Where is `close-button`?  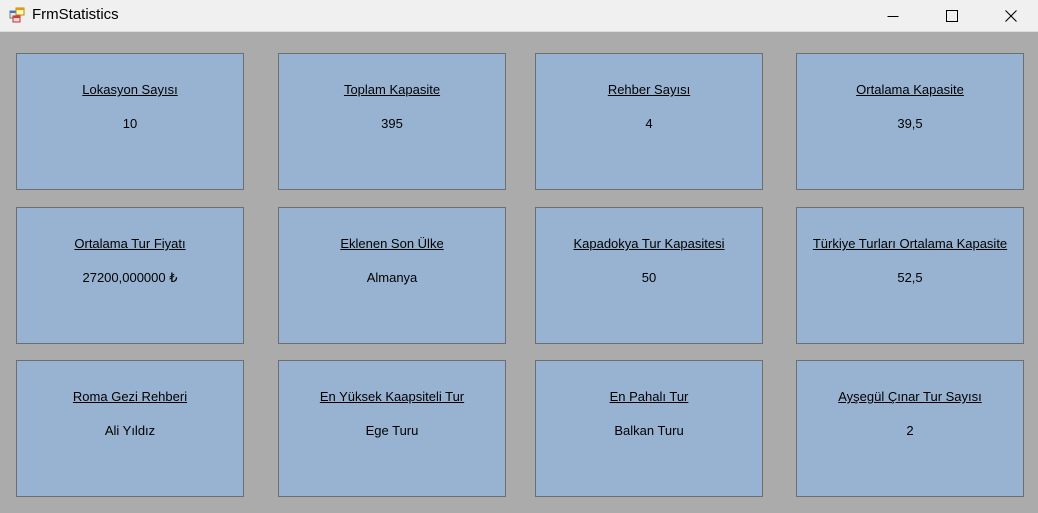
close-button is located at coordinates (1011, 15).